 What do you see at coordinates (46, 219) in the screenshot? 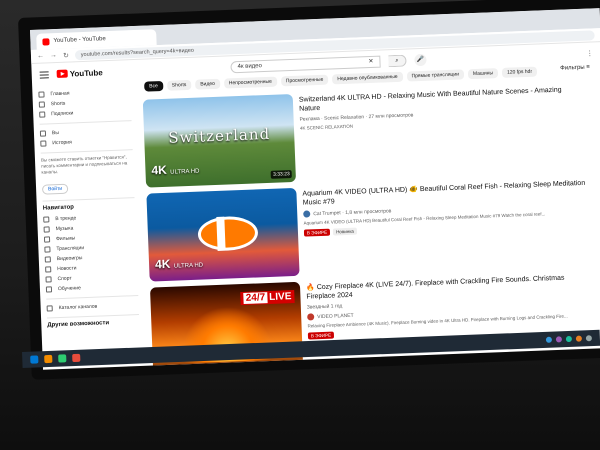
I see `trending-icon` at bounding box center [46, 219].